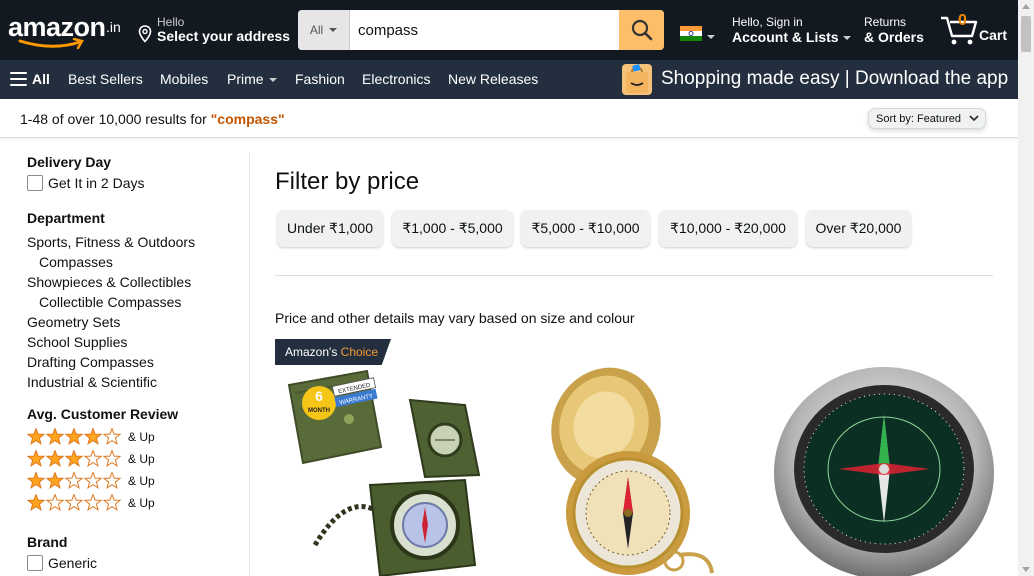 The height and width of the screenshot is (576, 1034). What do you see at coordinates (938, 118) in the screenshot?
I see `sort-value: Featured` at bounding box center [938, 118].